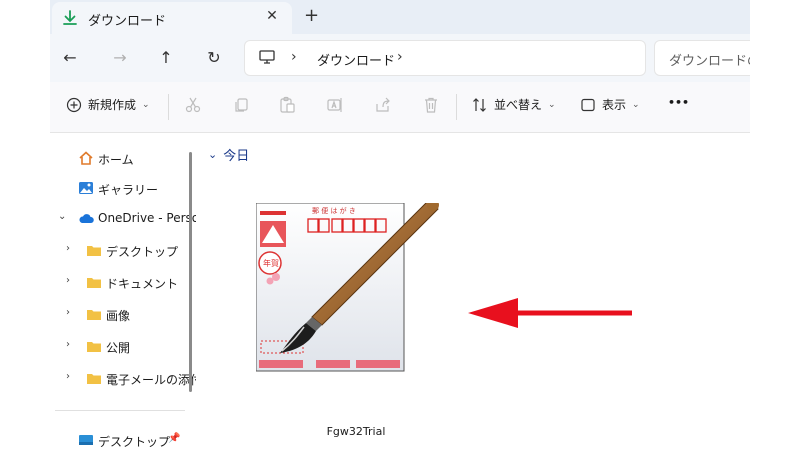  Describe the element at coordinates (356, 431) in the screenshot. I see `file-name: Fgw32Trial` at that location.